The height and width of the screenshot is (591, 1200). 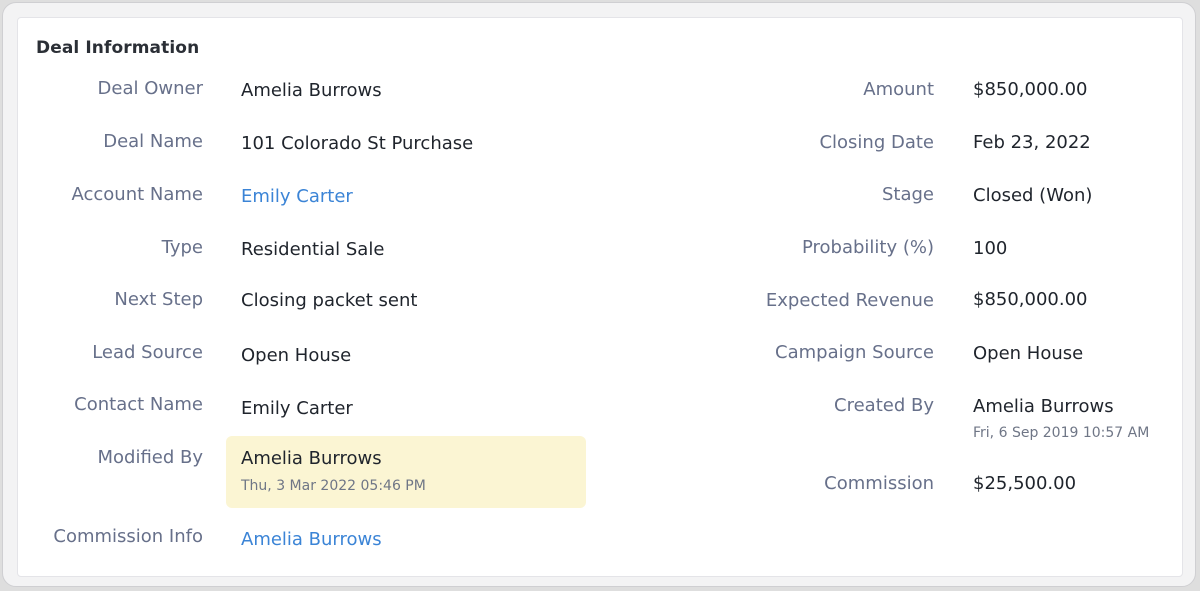 I want to click on modified-by-value: Amelia Burrows, so click(x=311, y=458).